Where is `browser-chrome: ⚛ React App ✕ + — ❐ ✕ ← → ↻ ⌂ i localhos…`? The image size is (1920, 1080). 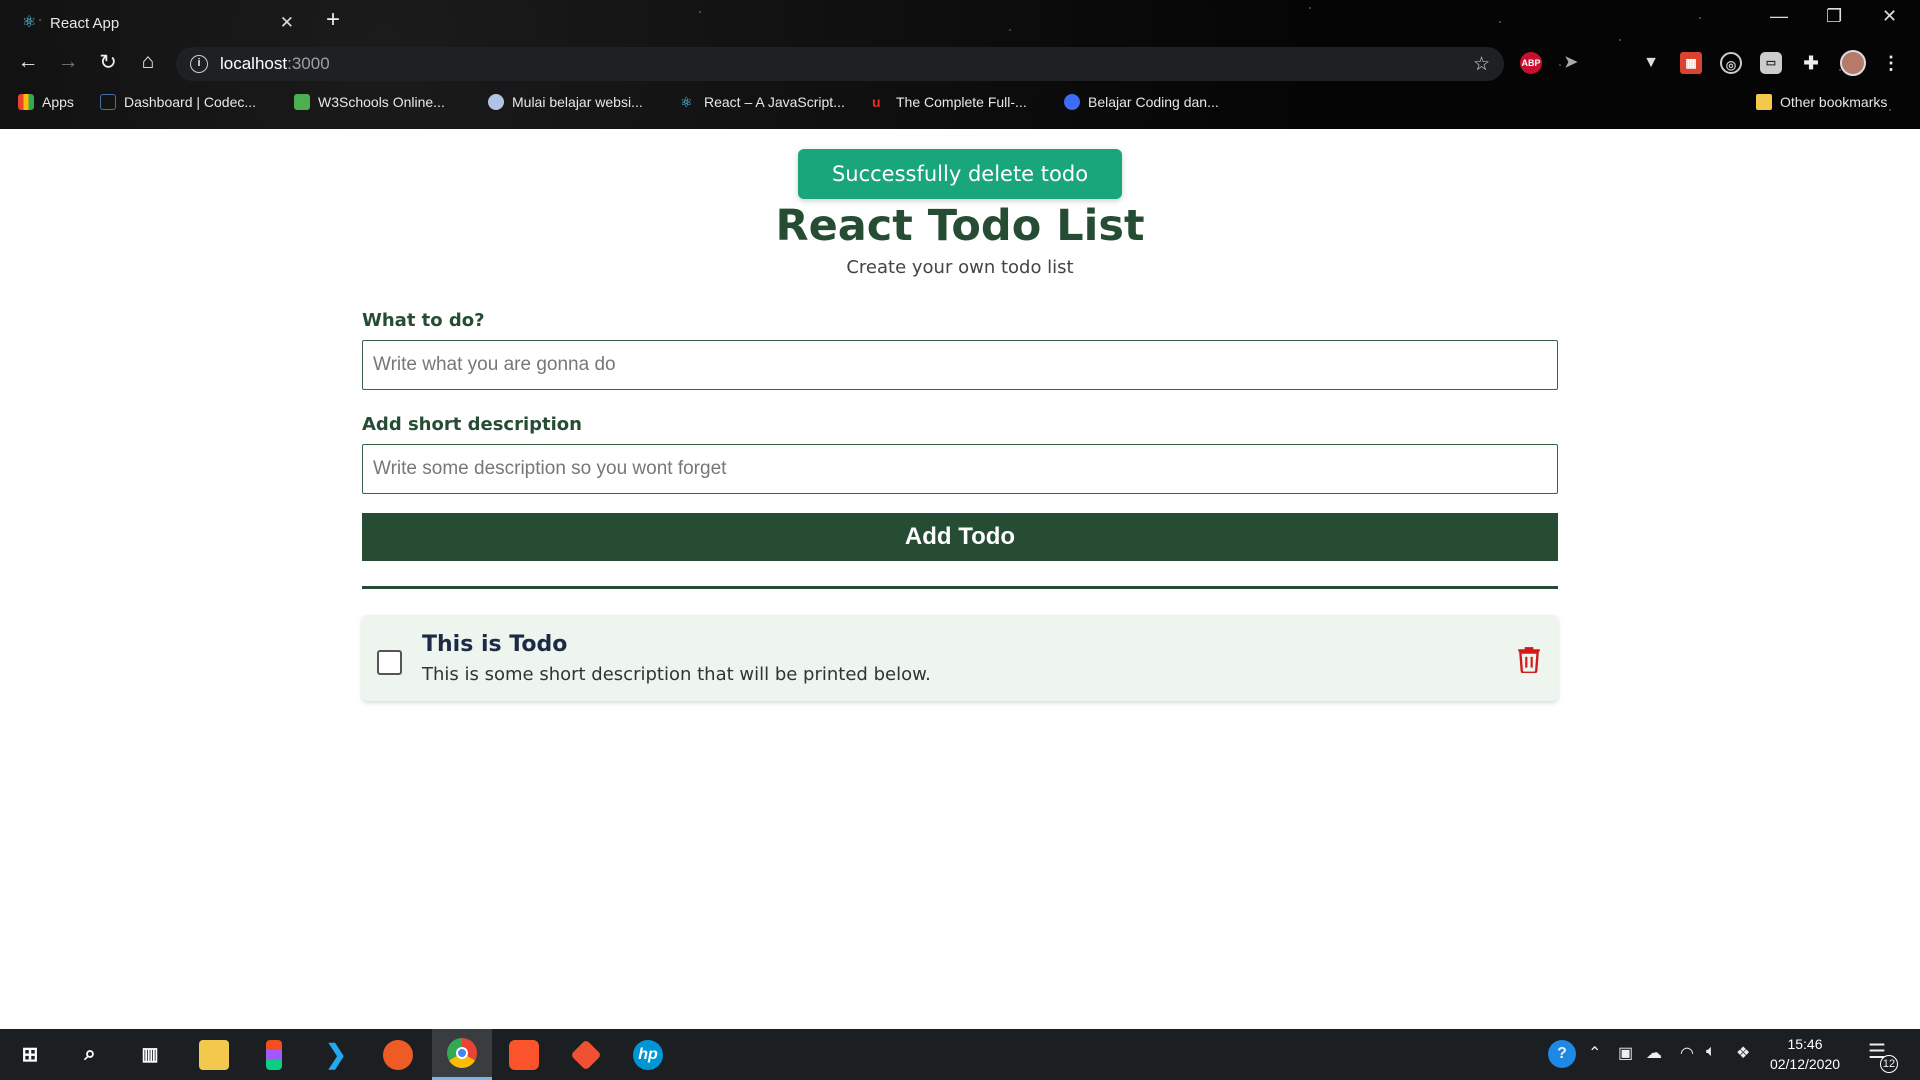 browser-chrome: ⚛ React App ✕ + — ❐ ✕ ← → ↻ ⌂ i localhos… is located at coordinates (960, 64).